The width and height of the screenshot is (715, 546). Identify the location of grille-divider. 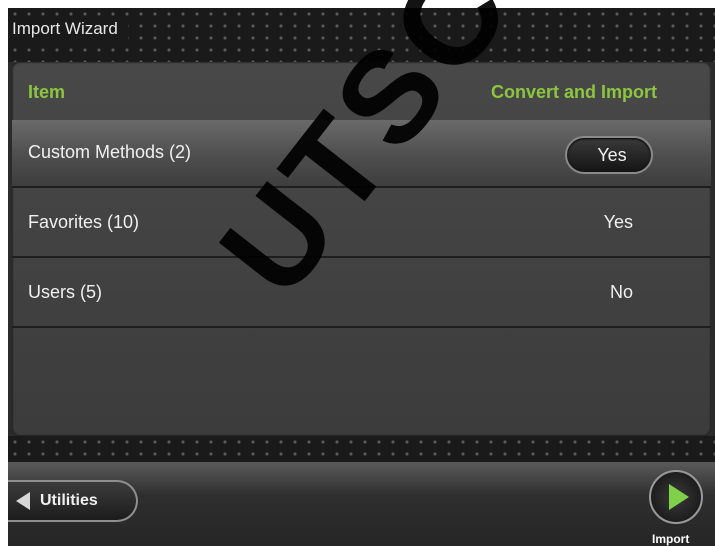
(361, 449).